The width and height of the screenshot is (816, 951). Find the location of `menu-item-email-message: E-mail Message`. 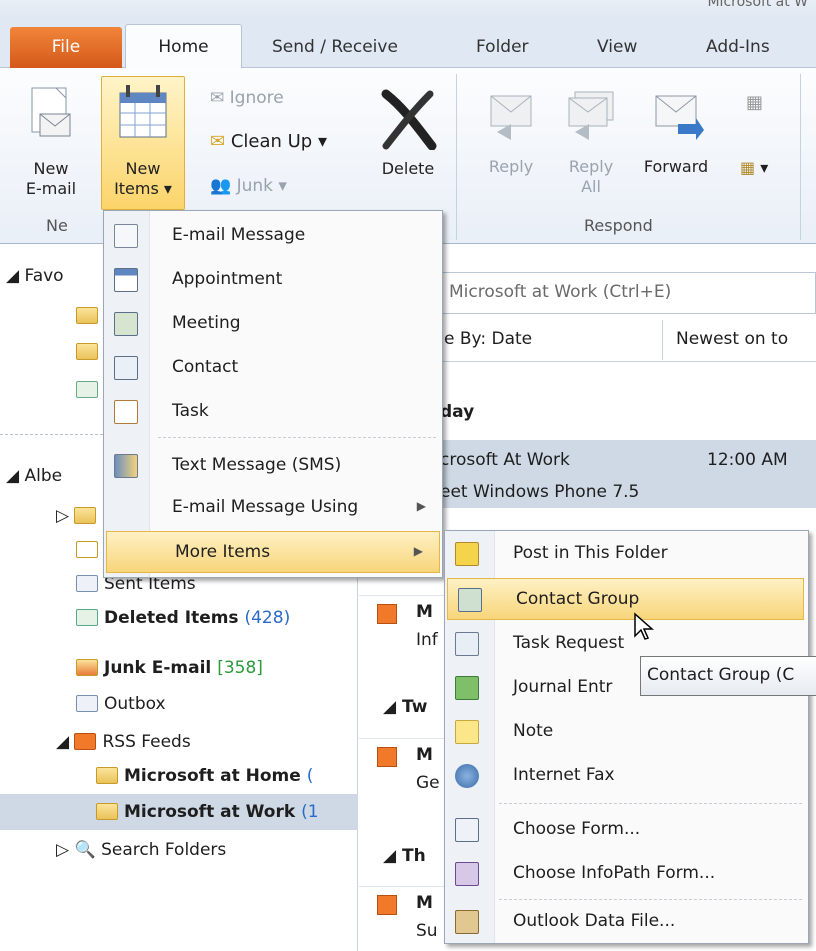

menu-item-email-message: E-mail Message is located at coordinates (273, 236).